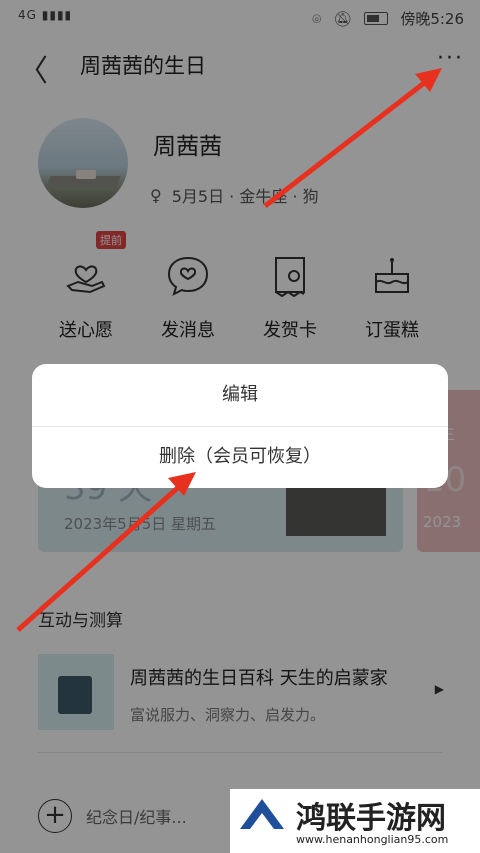  I want to click on arrow-to-more, so click(352, 138).